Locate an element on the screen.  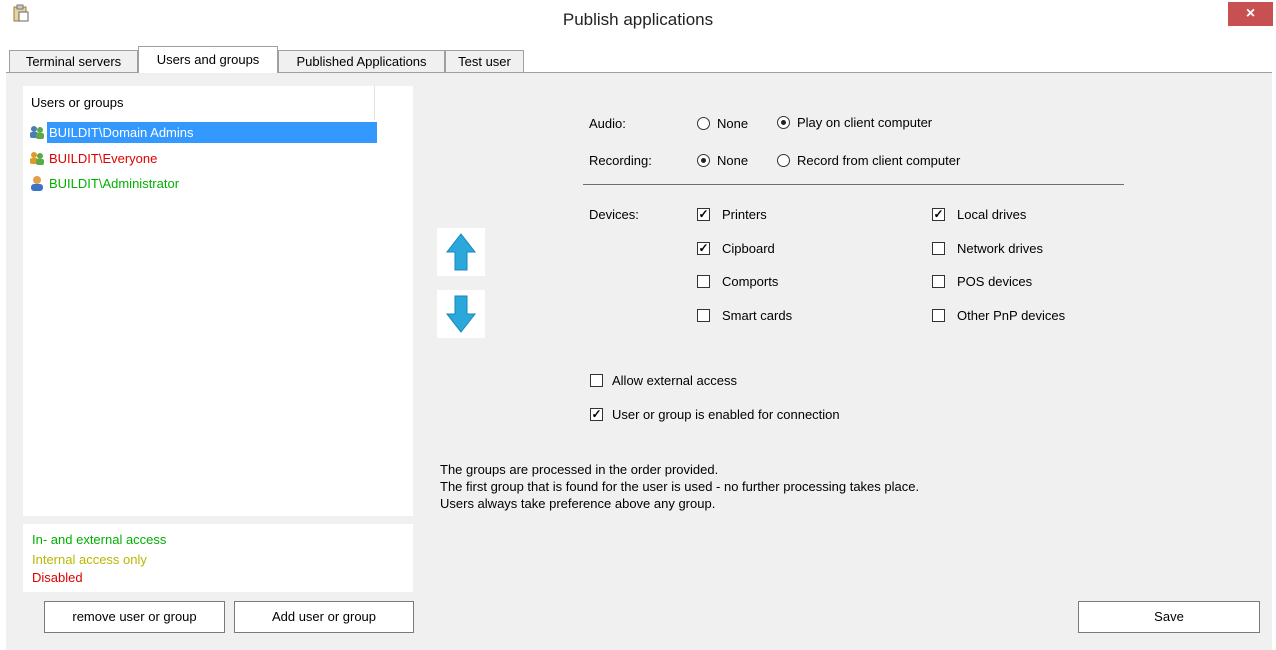
local-drives-label: Local drives is located at coordinates (991, 215).